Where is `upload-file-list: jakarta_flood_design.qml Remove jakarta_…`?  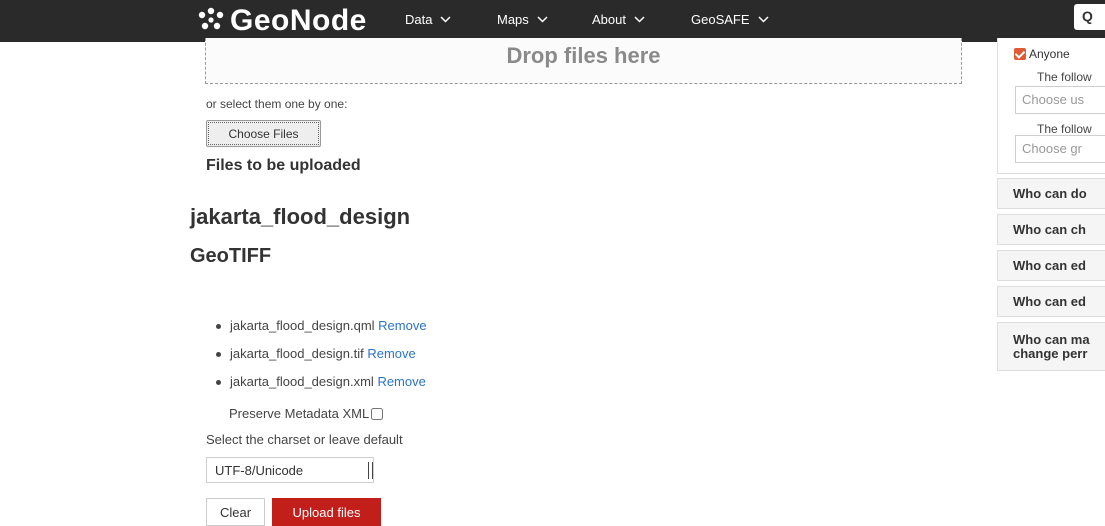
upload-file-list: jakarta_flood_design.qml Remove jakarta_… is located at coordinates (321, 360).